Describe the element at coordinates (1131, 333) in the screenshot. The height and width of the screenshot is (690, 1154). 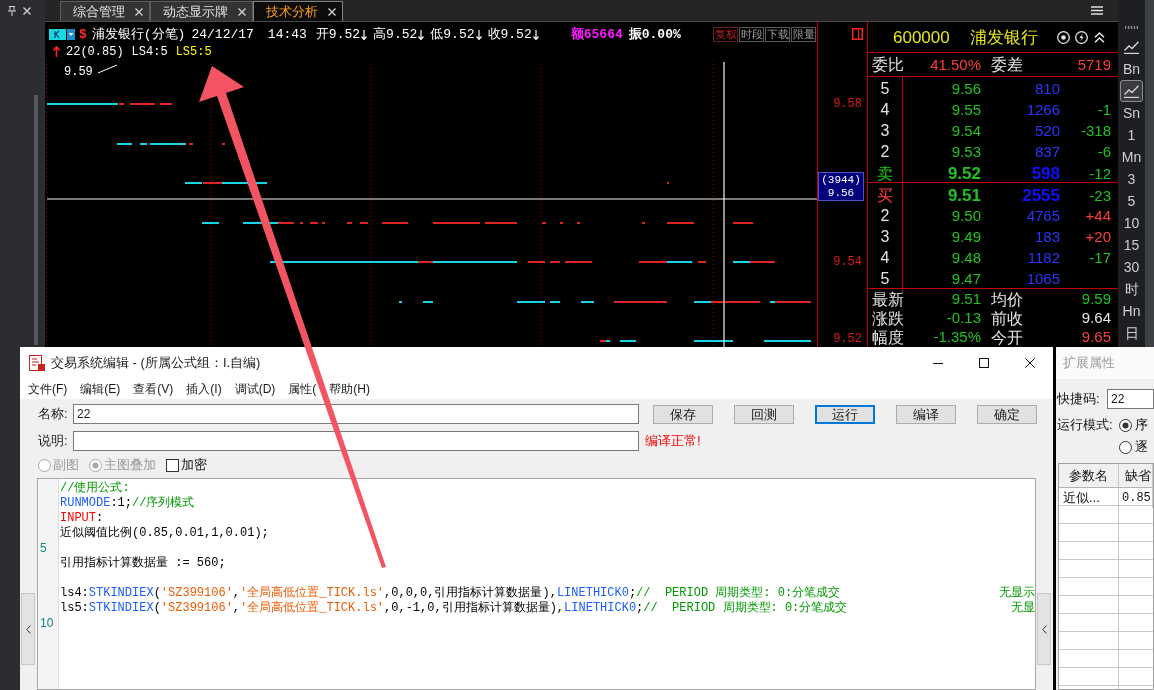
I see `period-button: 日` at that location.